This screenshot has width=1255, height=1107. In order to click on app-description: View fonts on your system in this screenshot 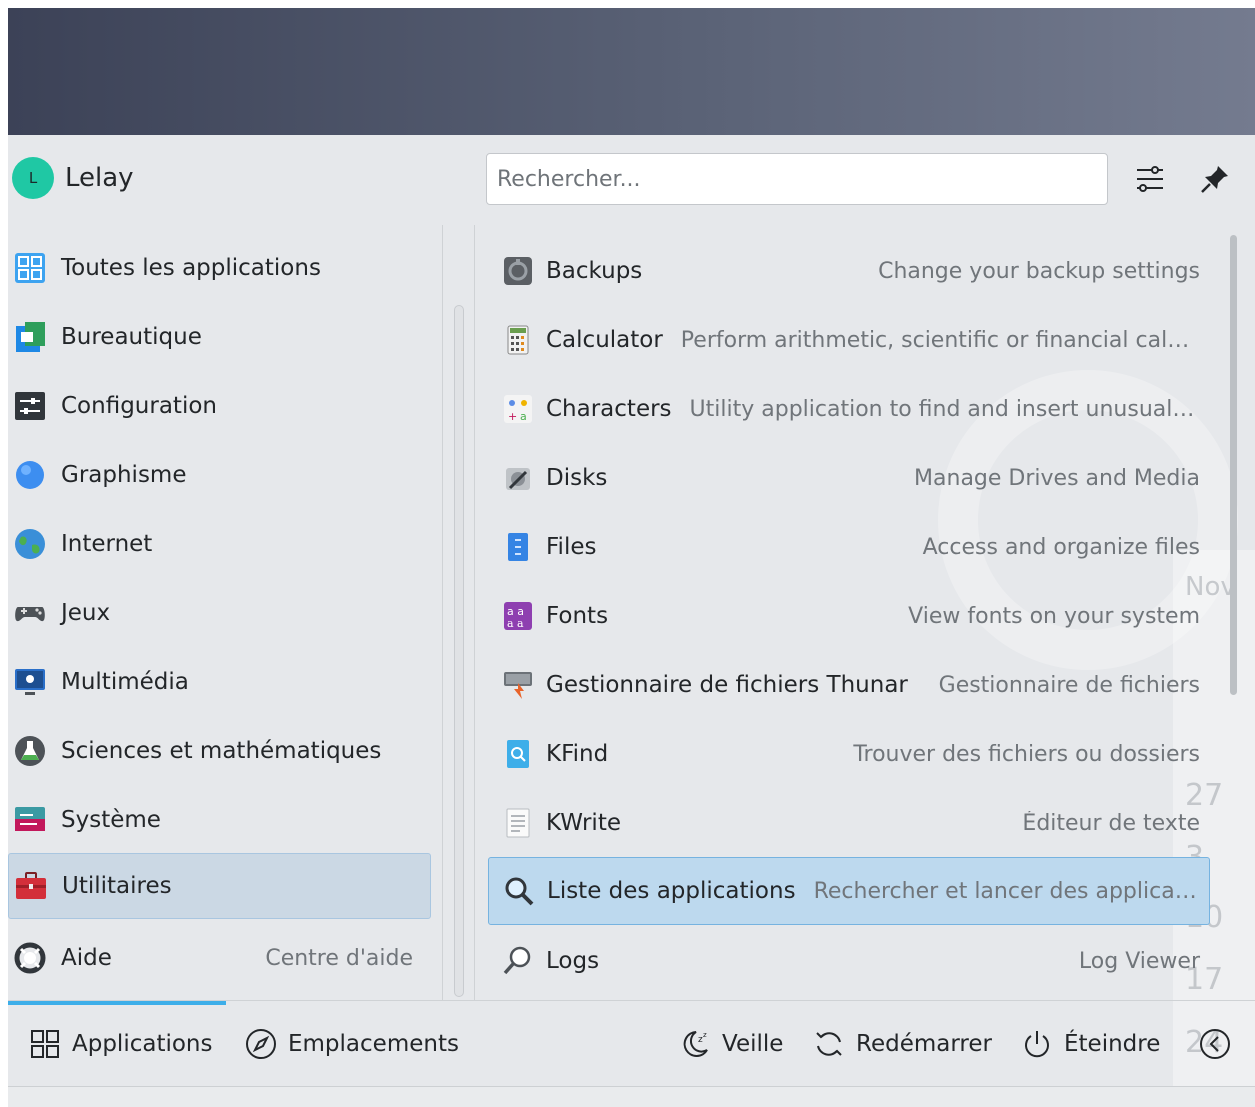, I will do `click(1054, 616)`.